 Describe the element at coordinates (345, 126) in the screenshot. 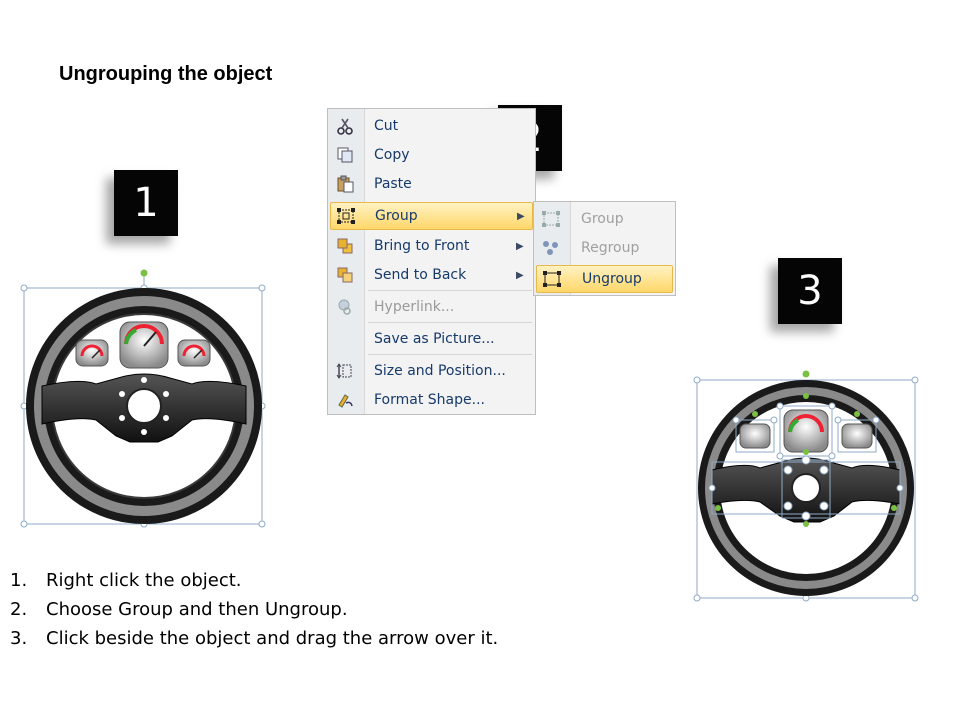

I see `scissors-icon` at that location.